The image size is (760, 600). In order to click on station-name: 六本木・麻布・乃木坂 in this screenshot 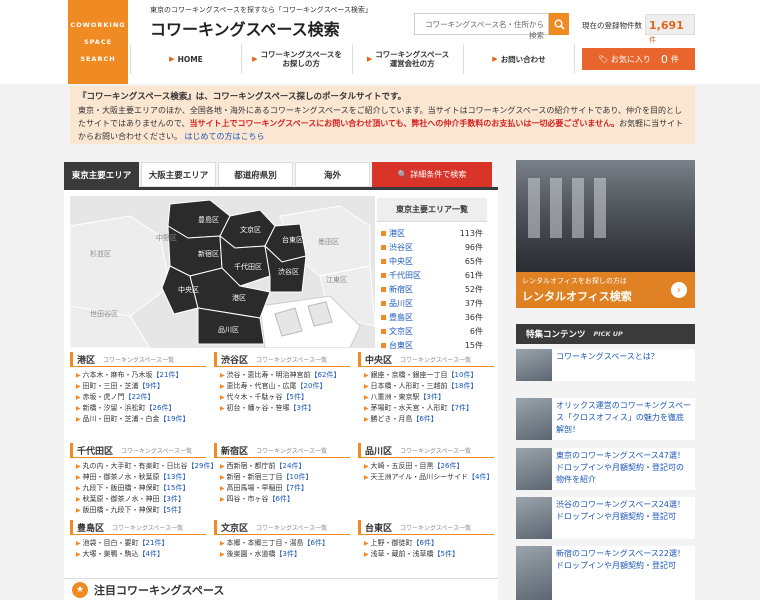, I will do `click(117, 375)`.